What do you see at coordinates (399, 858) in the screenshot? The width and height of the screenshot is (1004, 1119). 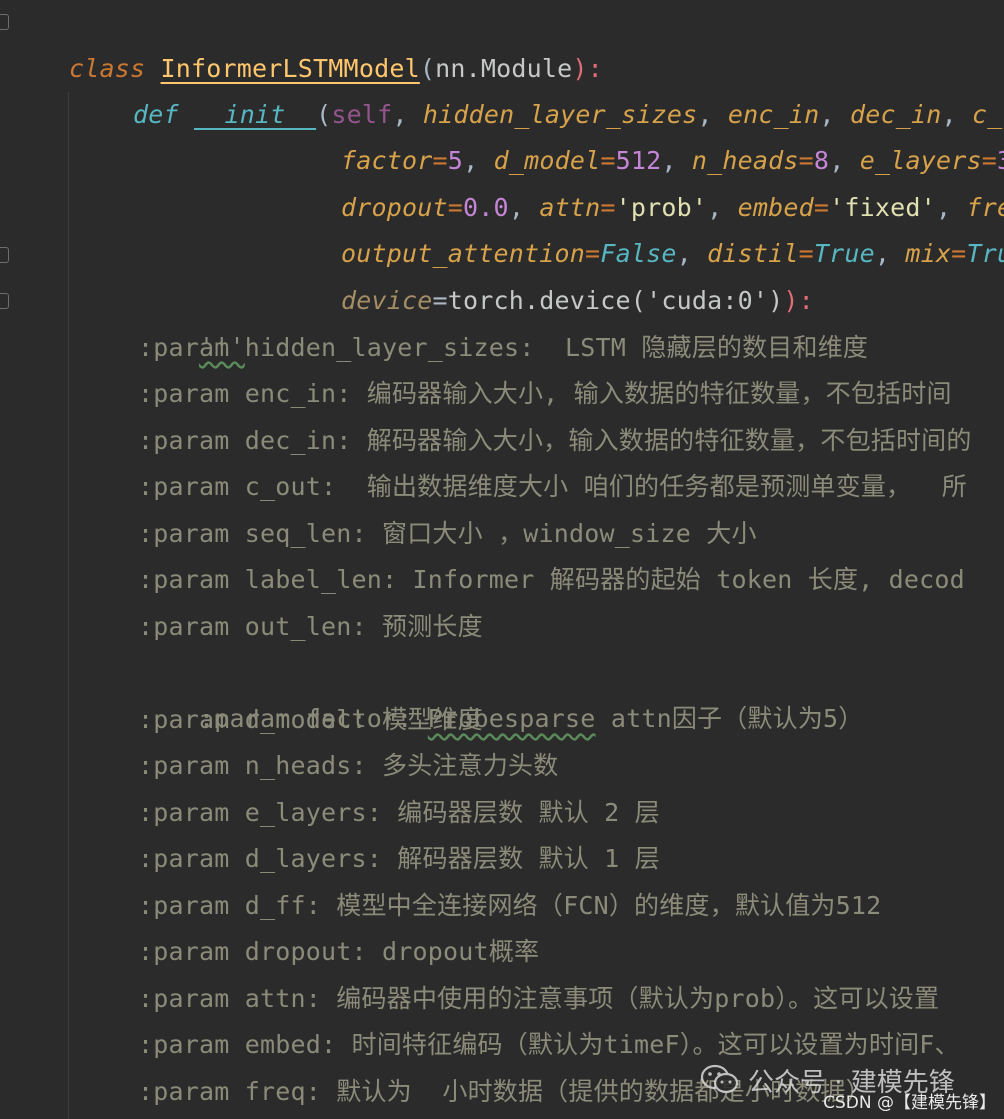 I see `doc-line: :param d_layers: 解码器层数 默认 1 层` at bounding box center [399, 858].